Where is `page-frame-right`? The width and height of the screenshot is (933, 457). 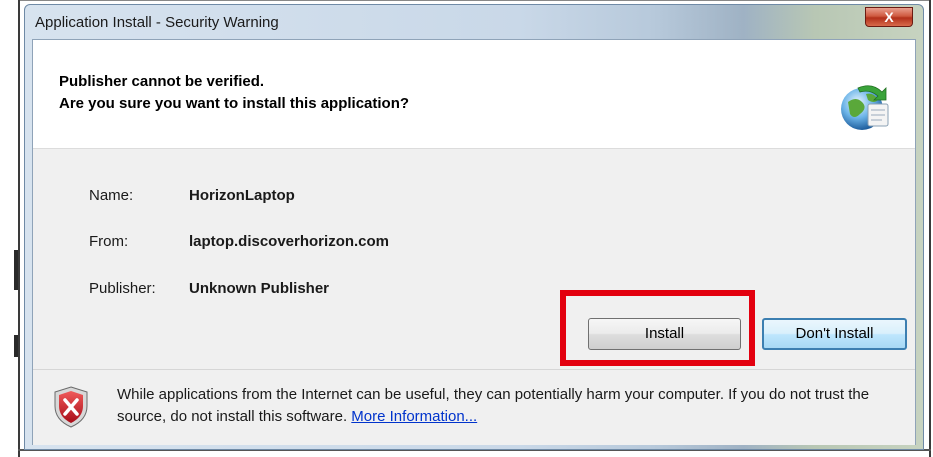 page-frame-right is located at coordinates (930, 228).